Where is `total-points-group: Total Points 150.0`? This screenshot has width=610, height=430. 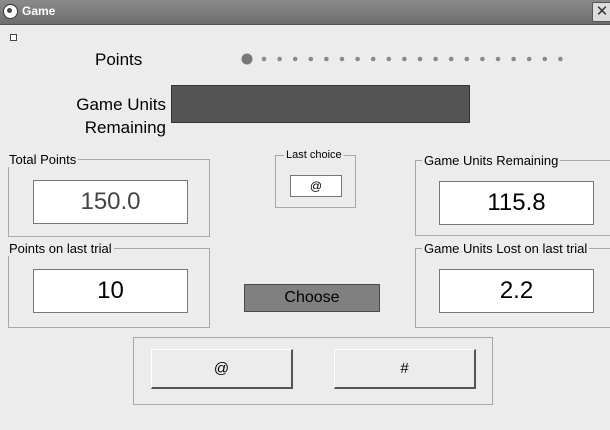 total-points-group: Total Points 150.0 is located at coordinates (108, 194).